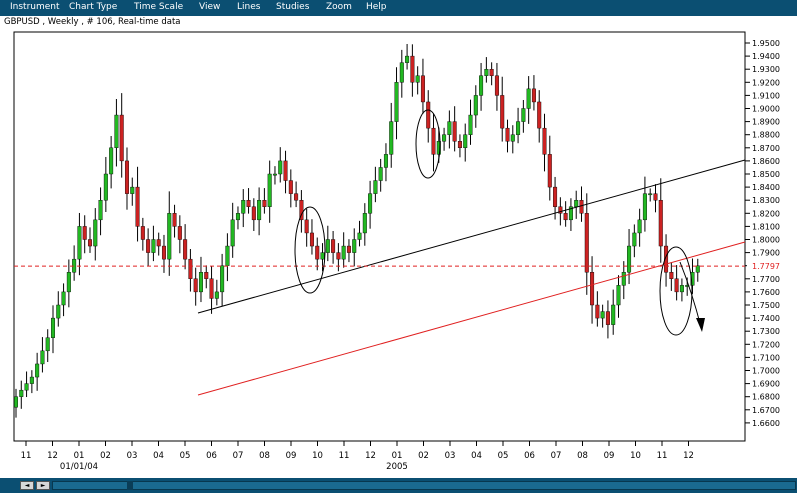 The height and width of the screenshot is (493, 797). Describe the element at coordinates (766, 226) in the screenshot. I see `y-tick-label: 1.8100` at that location.